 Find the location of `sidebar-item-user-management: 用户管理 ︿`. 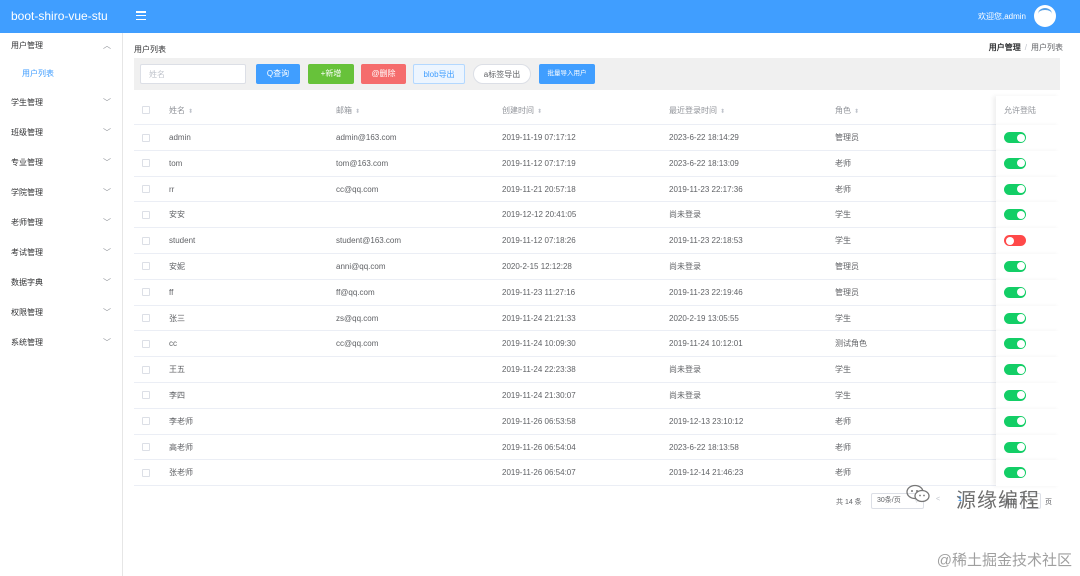

sidebar-item-user-management: 用户管理 ︿ is located at coordinates (61, 46).